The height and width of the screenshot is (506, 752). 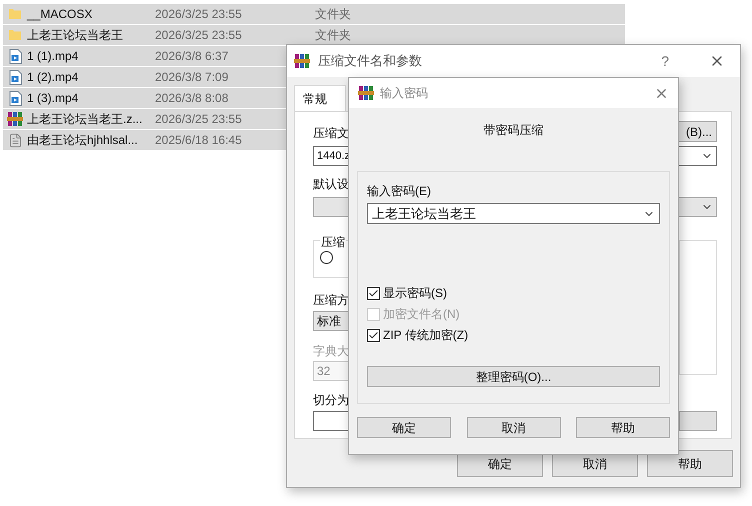 What do you see at coordinates (191, 98) in the screenshot?
I see `file-date: 2026/3/8 8:08` at bounding box center [191, 98].